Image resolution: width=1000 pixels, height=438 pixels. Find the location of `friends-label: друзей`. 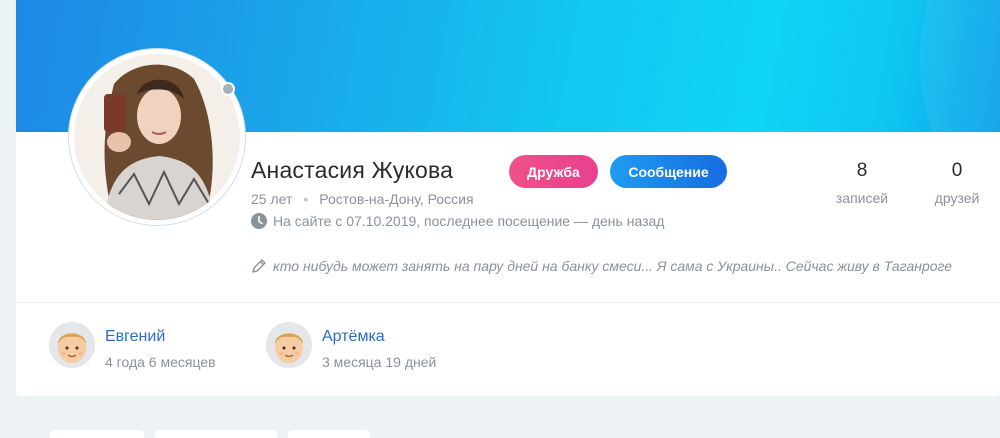

friends-label: друзей is located at coordinates (957, 198).